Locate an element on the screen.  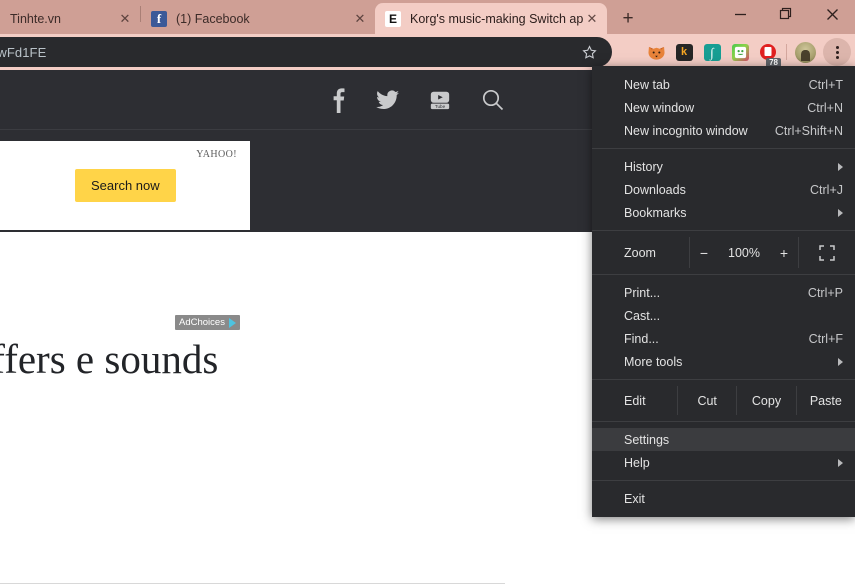
menu-item-new-tab: New tab Ctrl+T is located at coordinates (723, 84).